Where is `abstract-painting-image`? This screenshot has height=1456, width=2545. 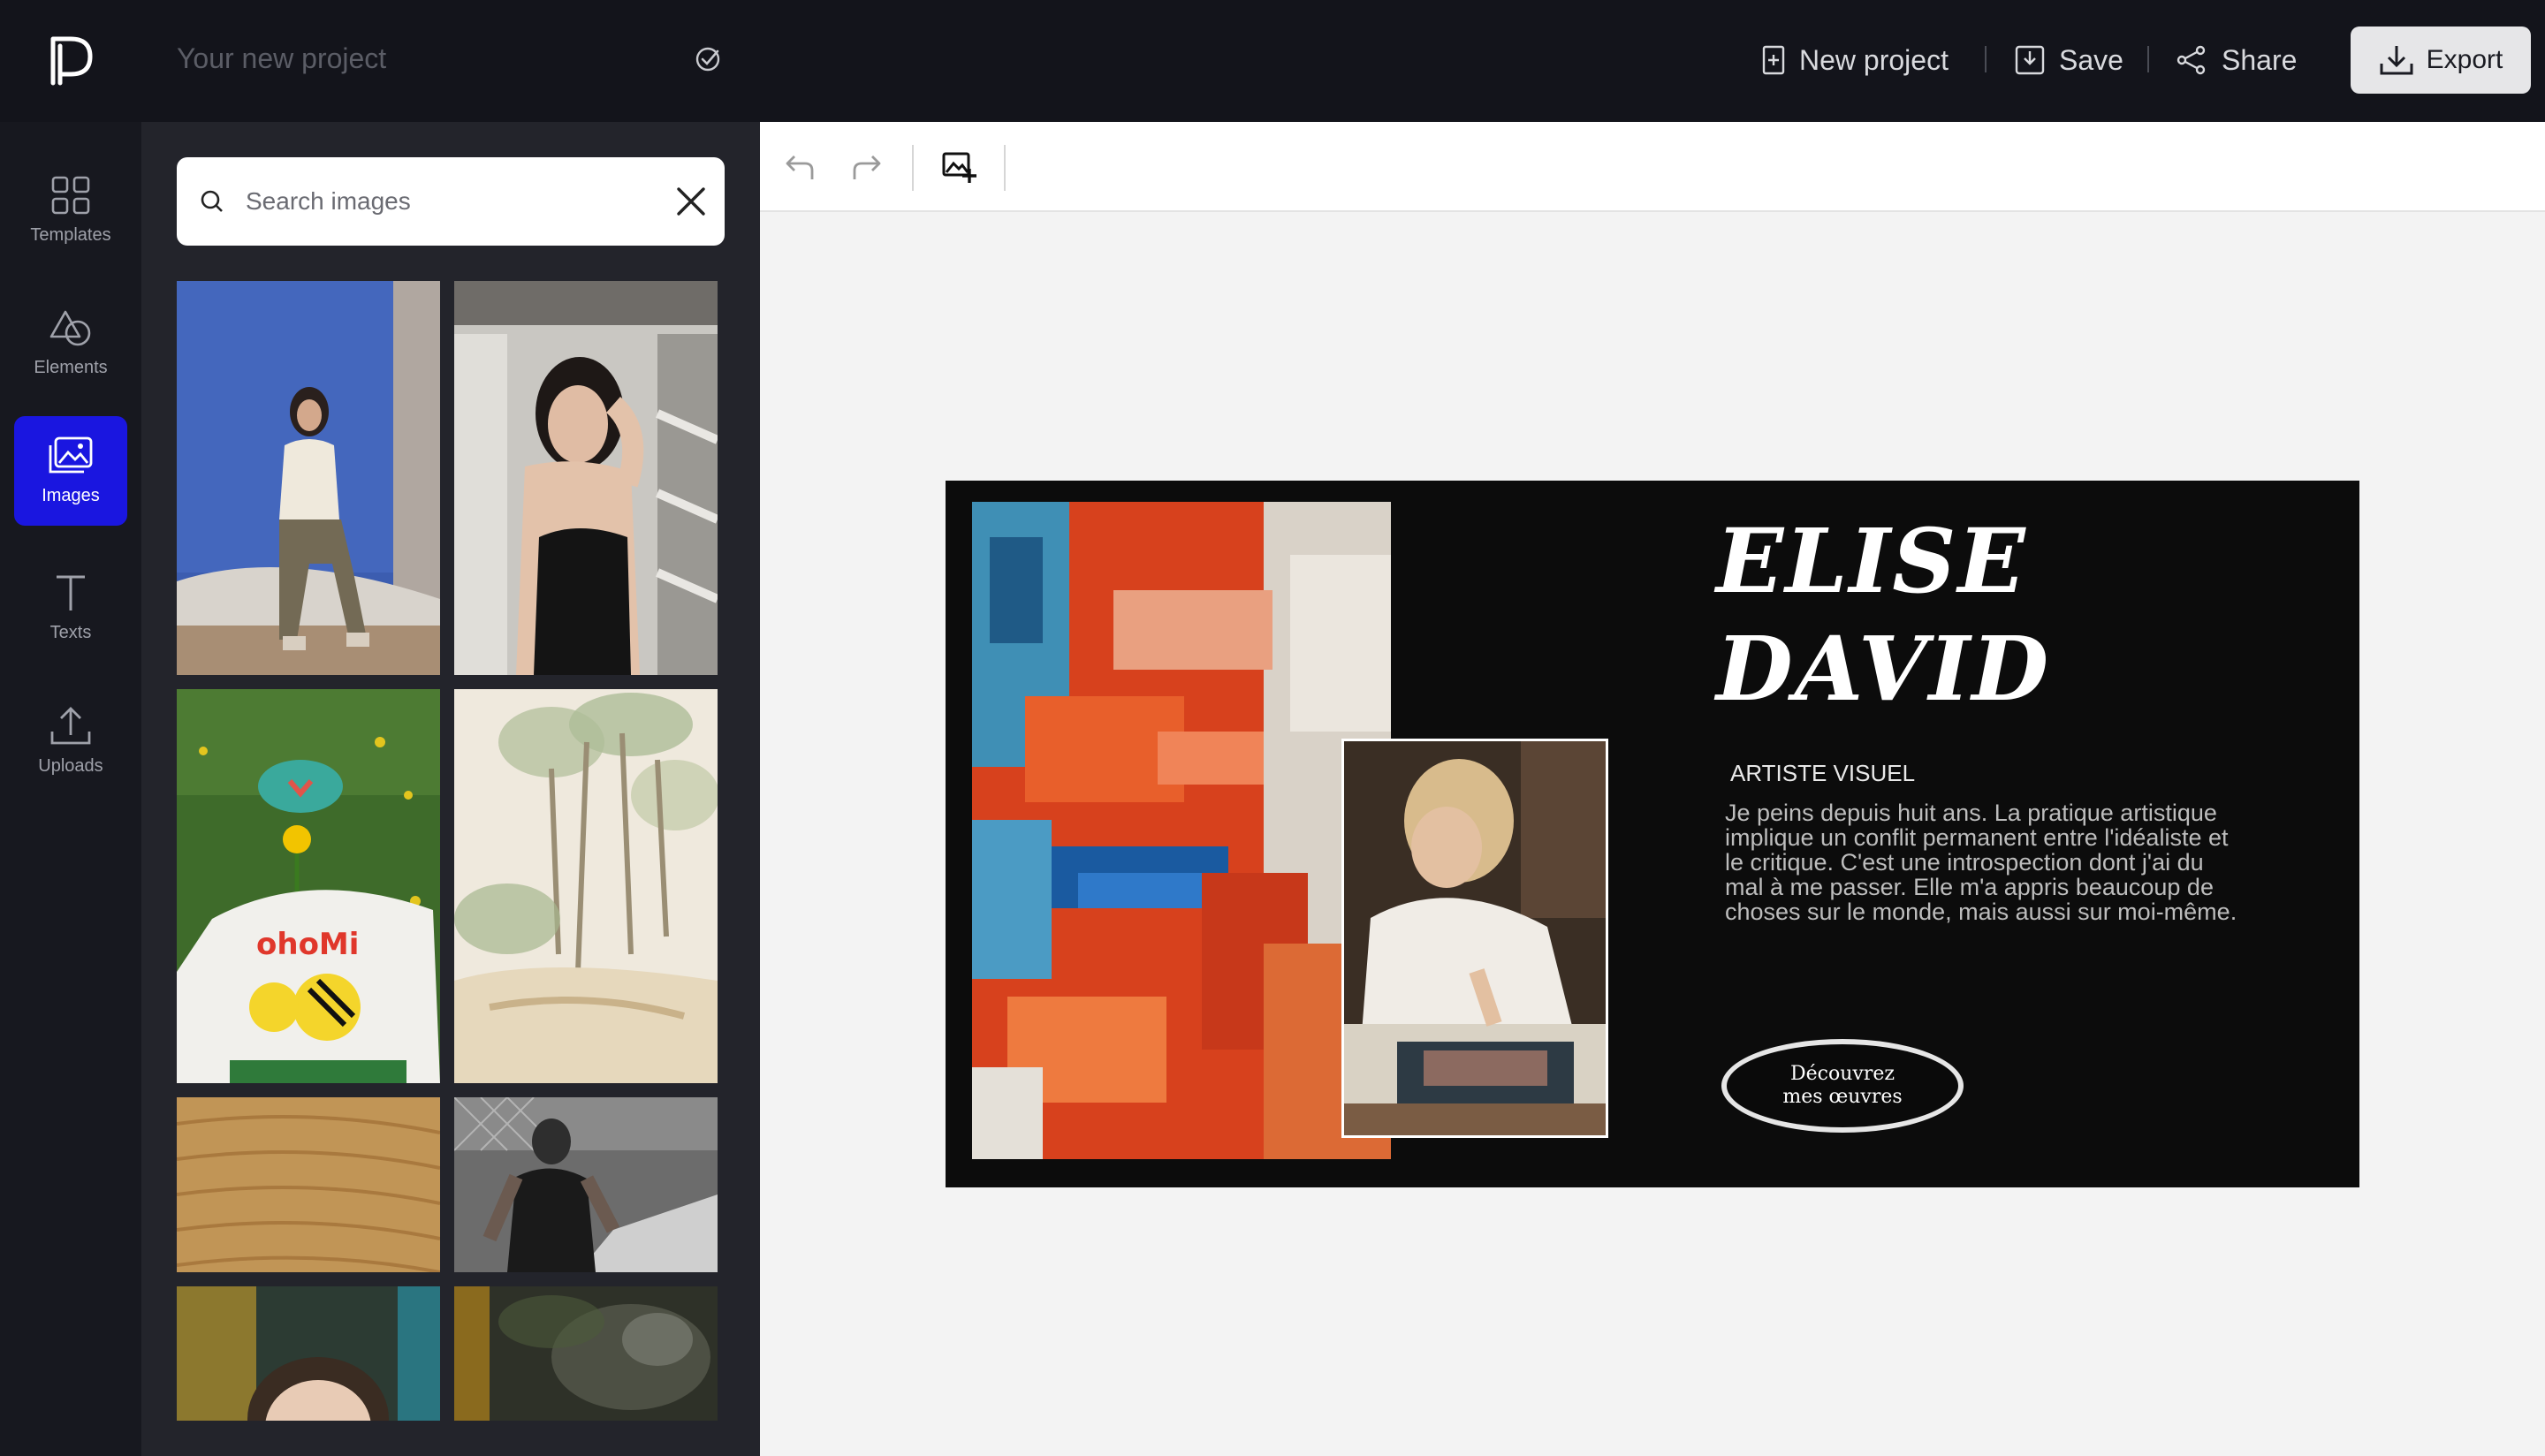 abstract-painting-image is located at coordinates (1181, 830).